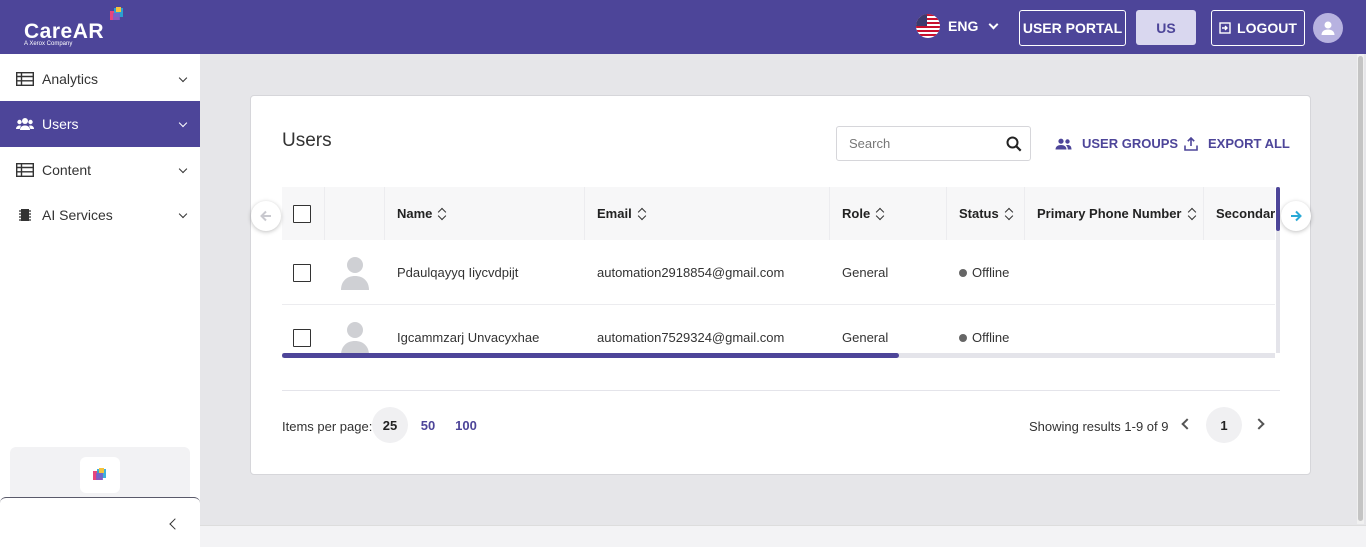 Image resolution: width=1366 pixels, height=547 pixels. What do you see at coordinates (1224, 425) in the screenshot?
I see `page-number-button: 1` at bounding box center [1224, 425].